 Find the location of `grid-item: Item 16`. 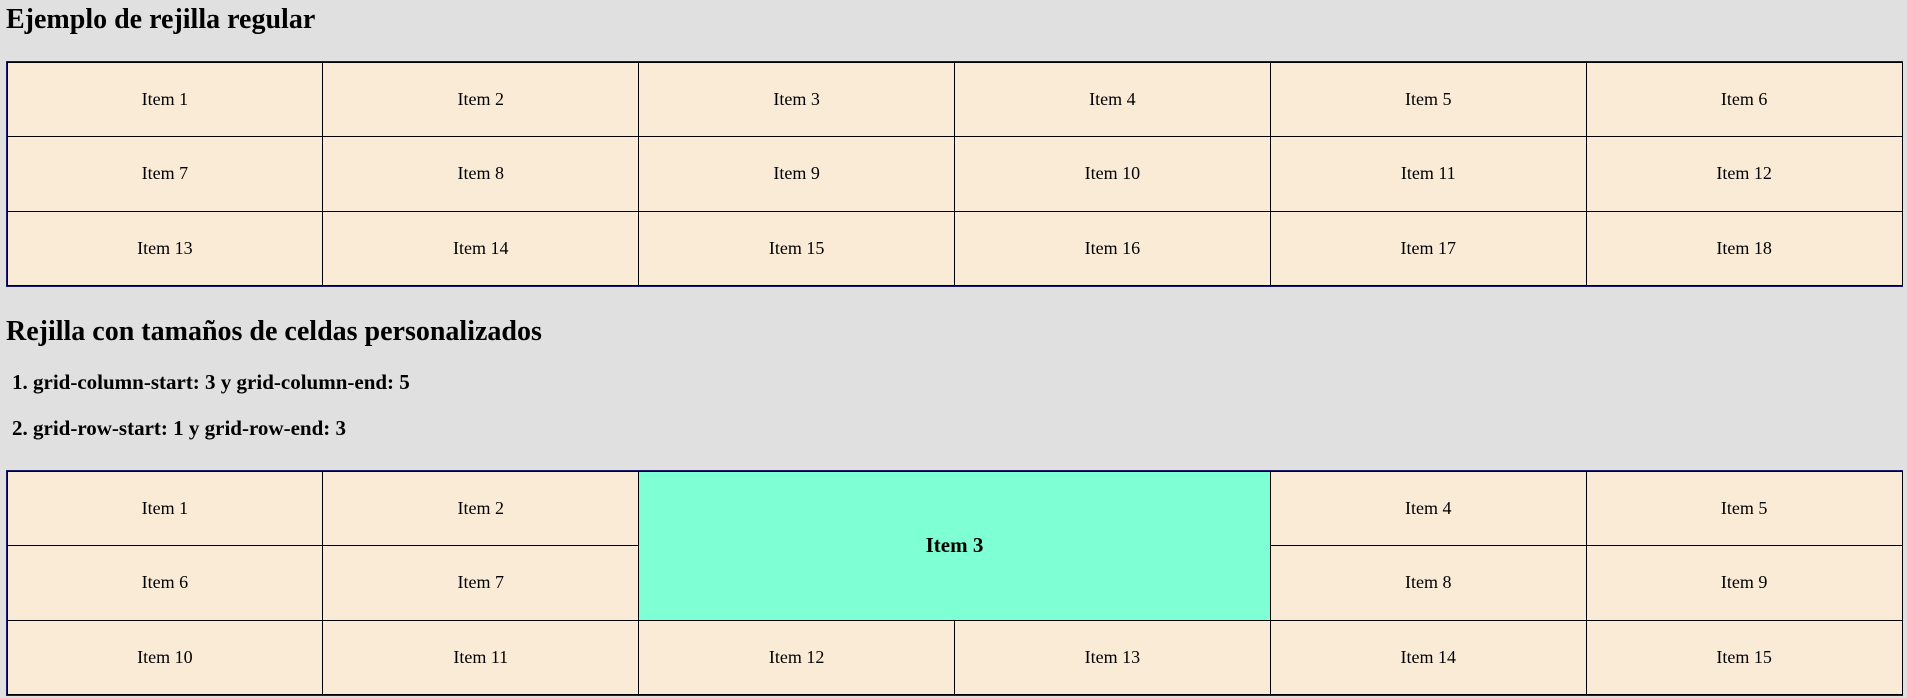

grid-item: Item 16 is located at coordinates (1112, 248).